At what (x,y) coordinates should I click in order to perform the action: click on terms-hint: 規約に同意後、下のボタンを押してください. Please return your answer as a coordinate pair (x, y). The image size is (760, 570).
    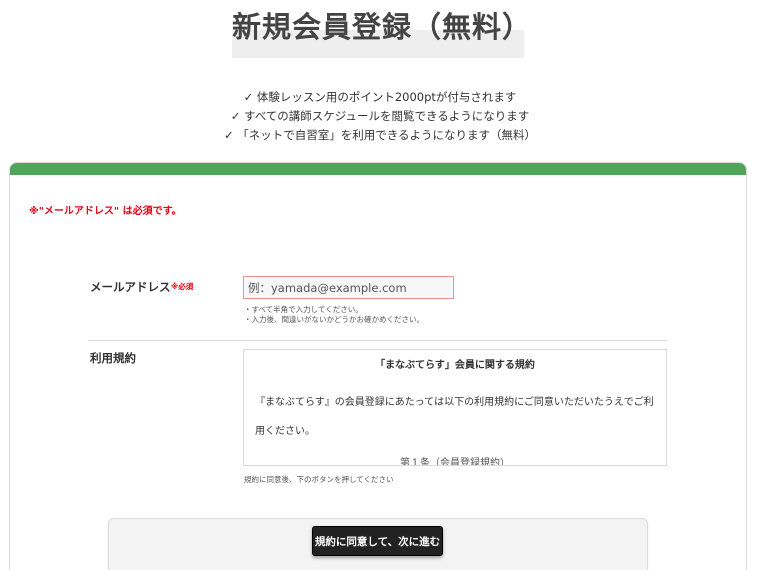
    Looking at the image, I should click on (319, 479).